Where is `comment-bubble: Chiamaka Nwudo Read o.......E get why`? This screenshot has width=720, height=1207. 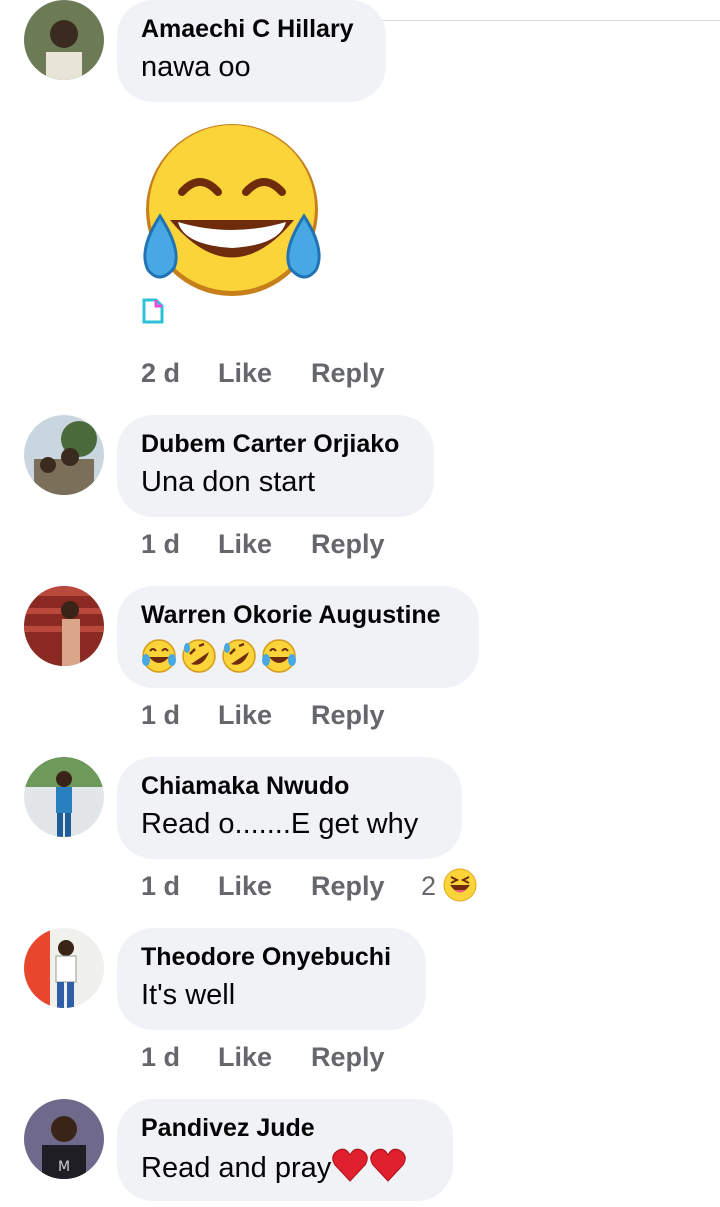
comment-bubble: Chiamaka Nwudo Read o.......E get why is located at coordinates (289, 808).